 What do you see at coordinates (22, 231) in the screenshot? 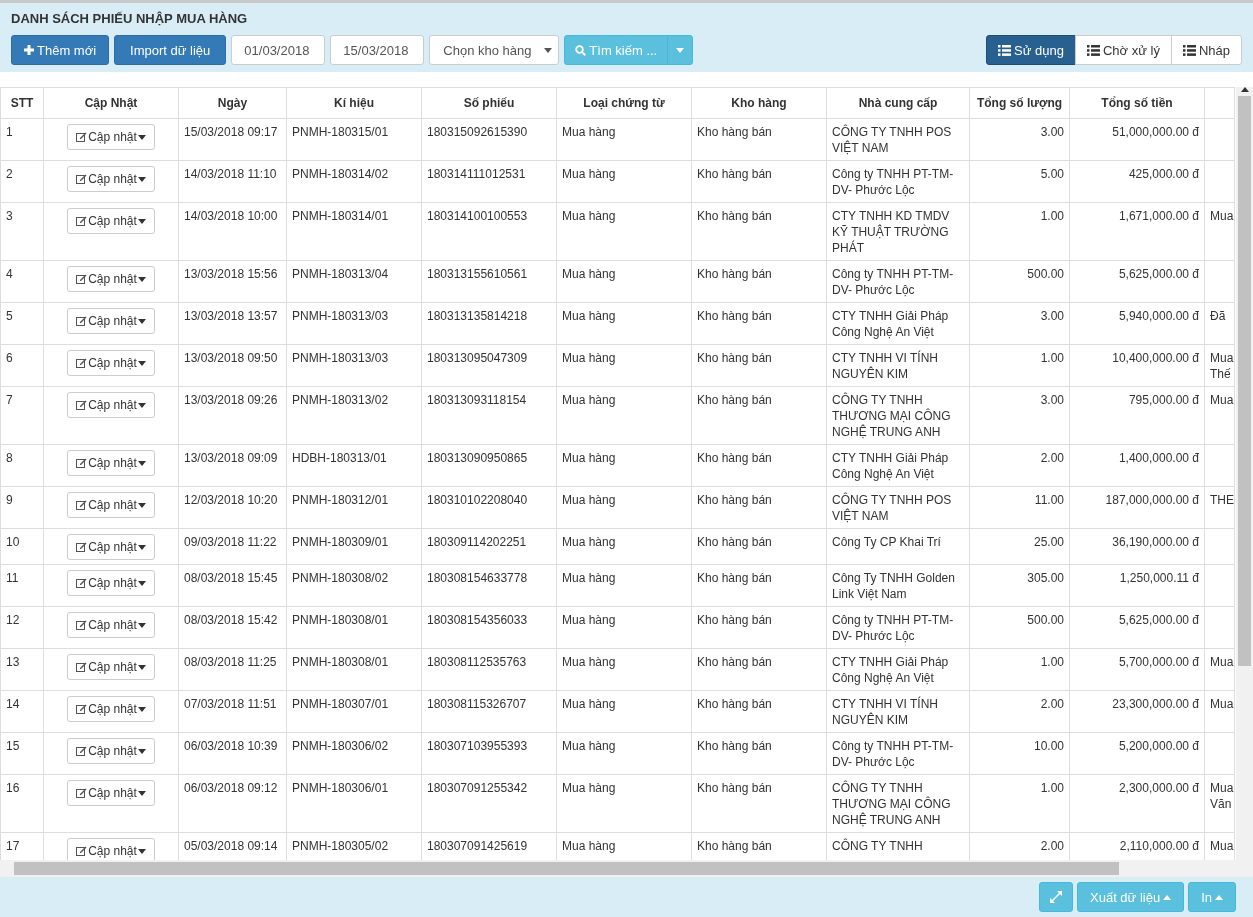
I see `table-cell: 3` at bounding box center [22, 231].